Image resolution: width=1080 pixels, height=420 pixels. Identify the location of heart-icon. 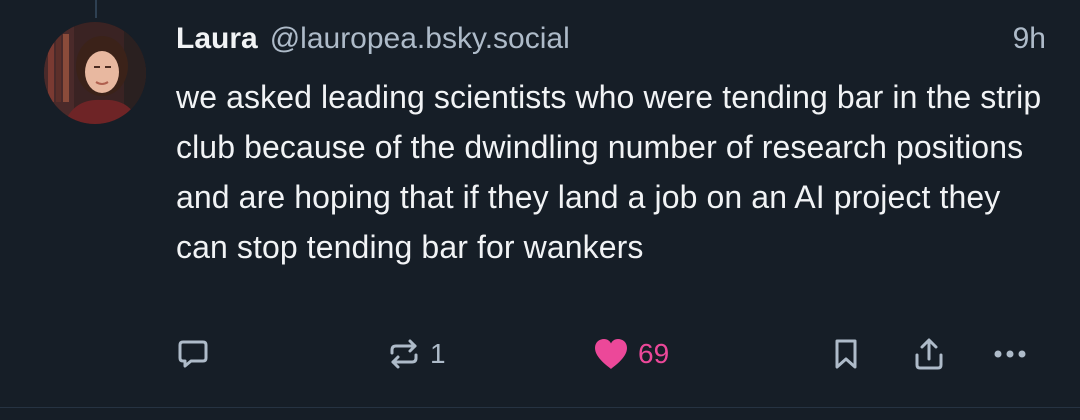
(611, 354).